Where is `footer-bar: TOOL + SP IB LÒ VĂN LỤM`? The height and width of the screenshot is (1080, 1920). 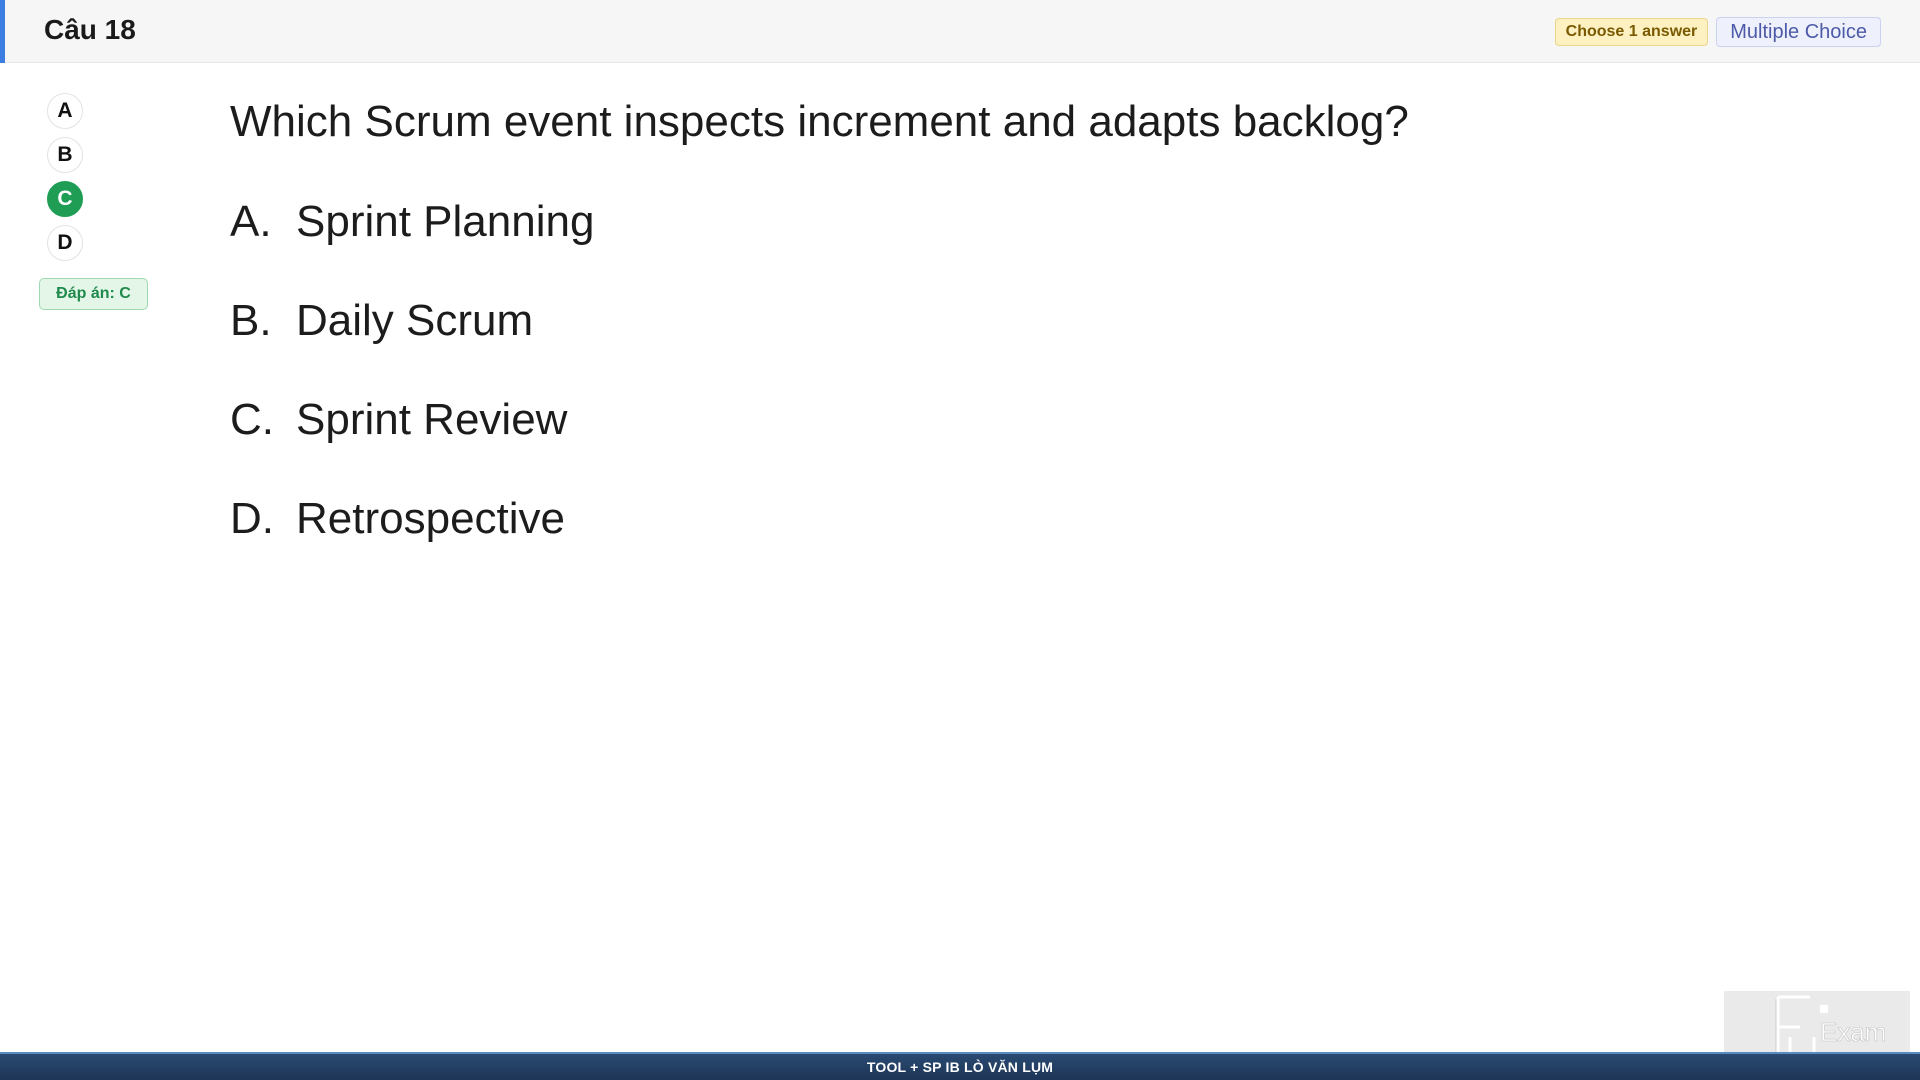
footer-bar: TOOL + SP IB LÒ VĂN LỤM is located at coordinates (960, 1066).